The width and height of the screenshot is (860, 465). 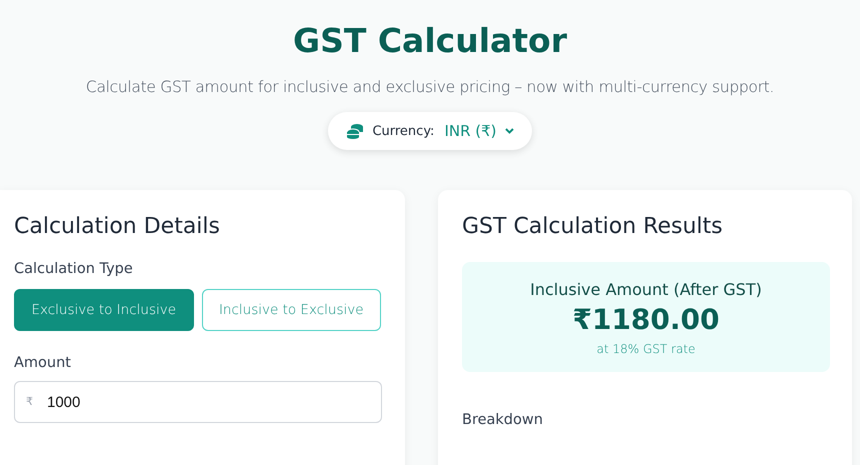 I want to click on field-label: Amount, so click(x=42, y=363).